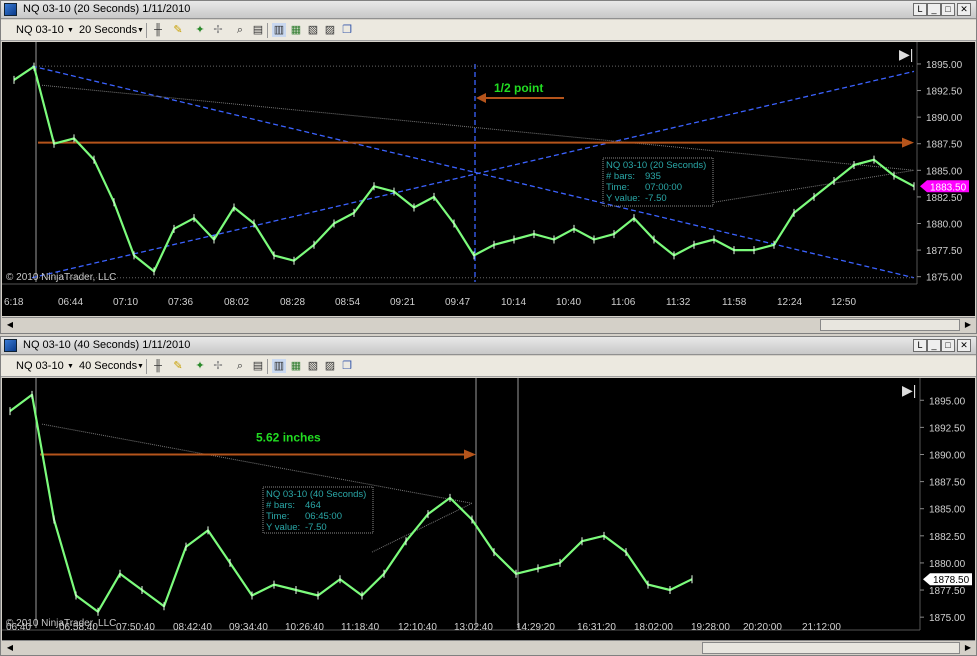 This screenshot has width=977, height=656. What do you see at coordinates (488, 10) in the screenshot?
I see `title-bar: NQ 03-10 (20 Seconds) 1/11/2010 L _ □ ✕` at bounding box center [488, 10].